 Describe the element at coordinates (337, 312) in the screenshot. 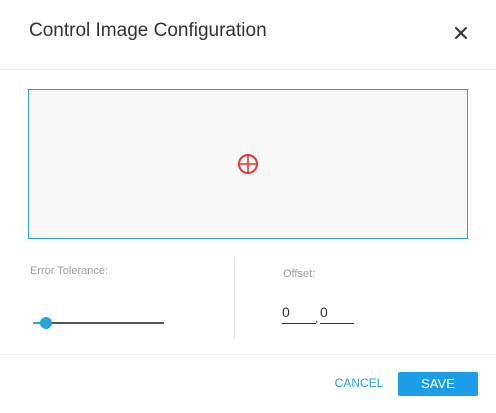

I see `offset-y-input` at that location.